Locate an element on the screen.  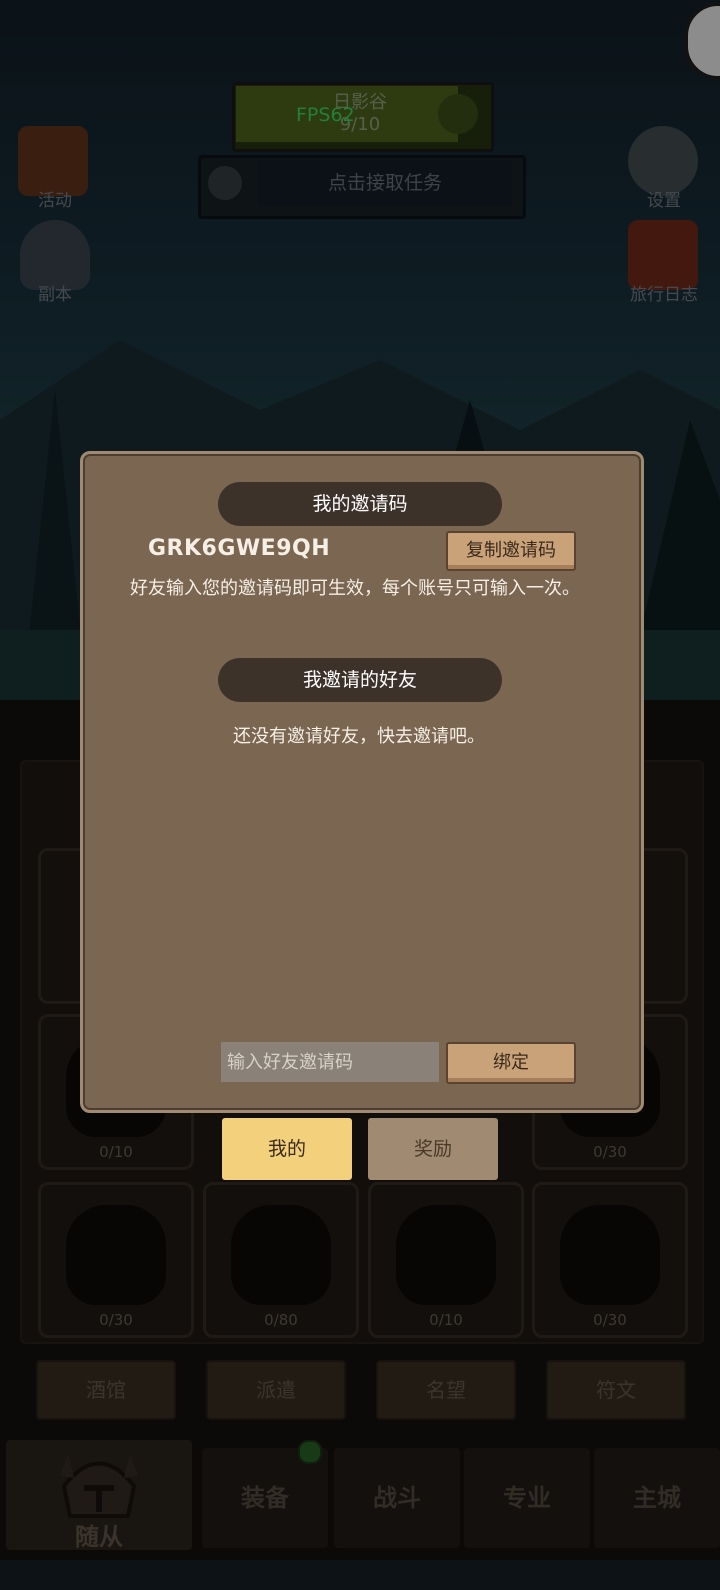
empty-friends-message: 还没有邀请好友，快去邀请吧。 is located at coordinates (359, 736).